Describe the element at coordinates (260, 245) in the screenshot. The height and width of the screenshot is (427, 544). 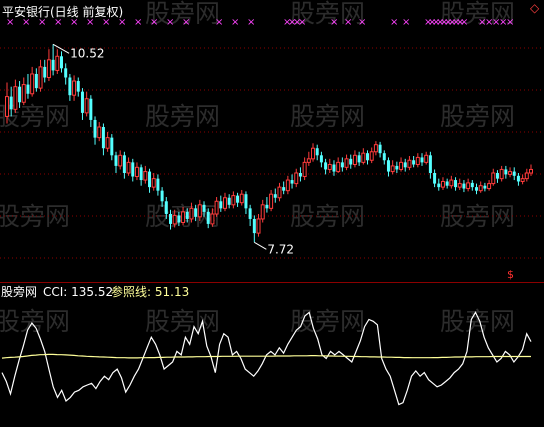
I see `low-price-pointer` at that location.